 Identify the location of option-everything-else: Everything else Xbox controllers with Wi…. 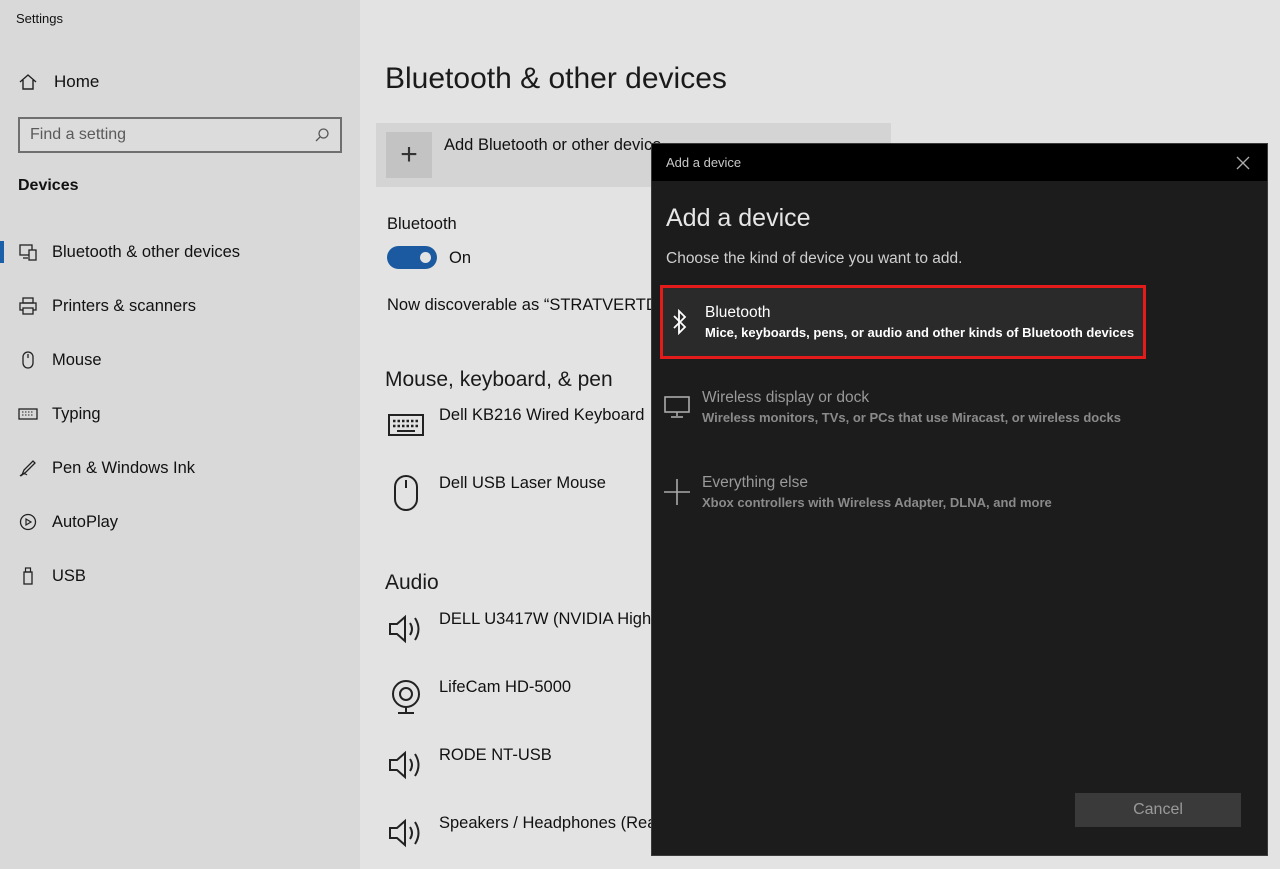
(903, 492).